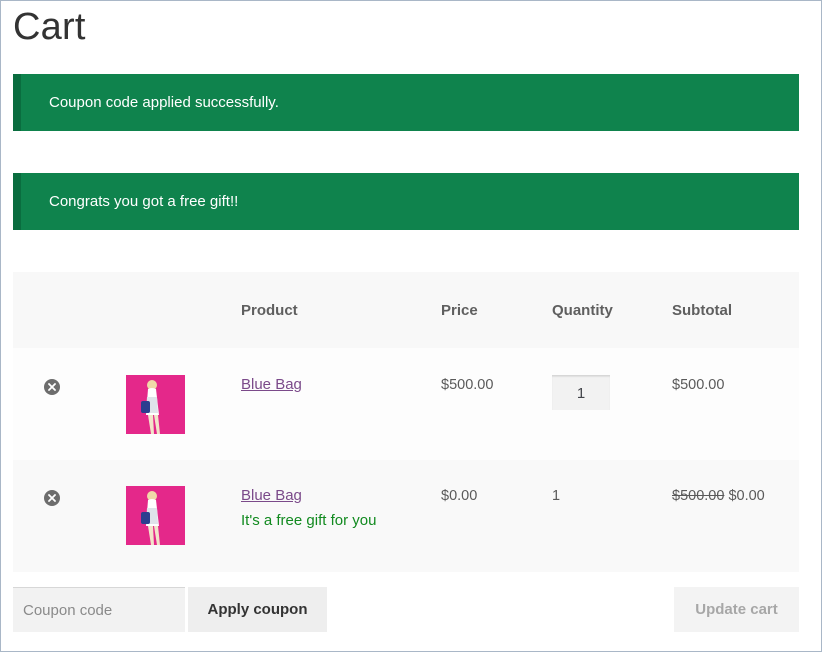 The width and height of the screenshot is (822, 652). What do you see at coordinates (698, 496) in the screenshot?
I see `subtotal-original: $500.00` at bounding box center [698, 496].